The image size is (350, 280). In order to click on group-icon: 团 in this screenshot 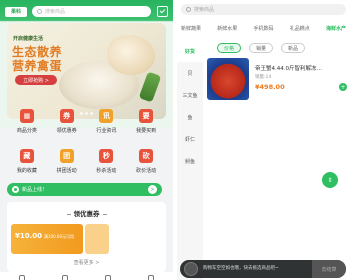, I will do `click(66, 156)`.